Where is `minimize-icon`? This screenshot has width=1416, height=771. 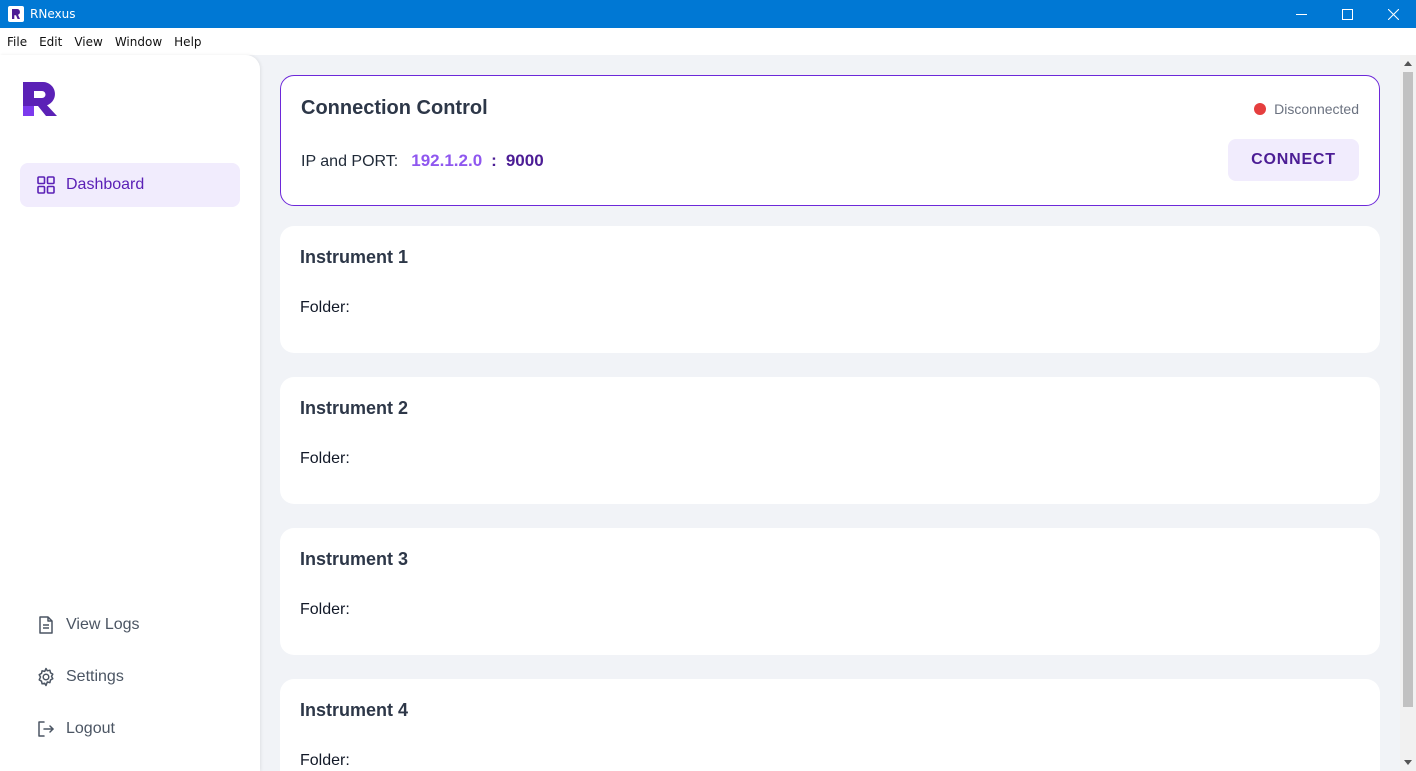 minimize-icon is located at coordinates (1301, 14).